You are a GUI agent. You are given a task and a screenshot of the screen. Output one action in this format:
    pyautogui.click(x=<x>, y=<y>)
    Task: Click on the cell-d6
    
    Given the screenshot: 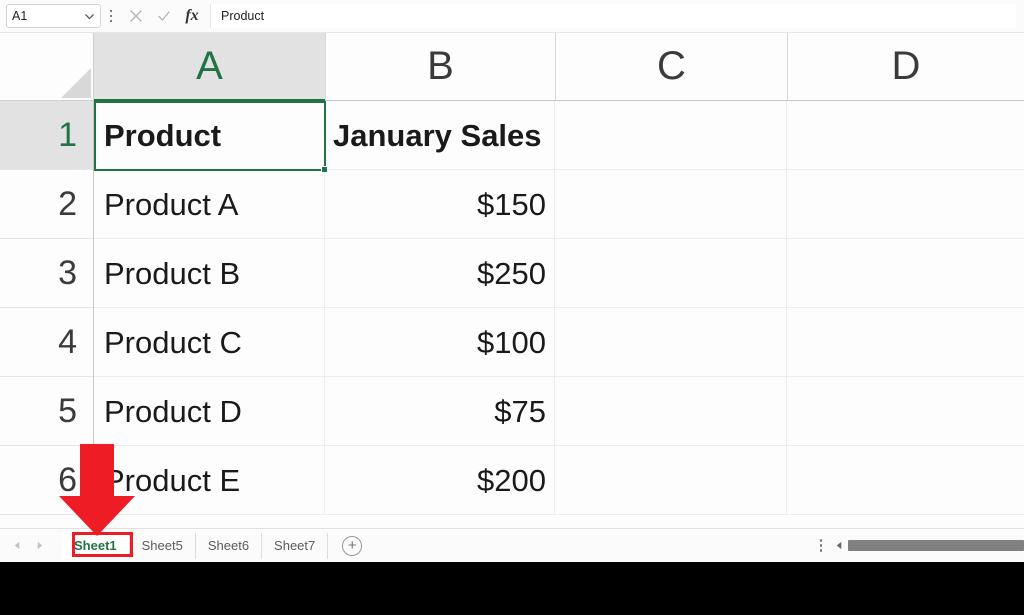 What is the action you would take?
    pyautogui.click(x=905, y=480)
    